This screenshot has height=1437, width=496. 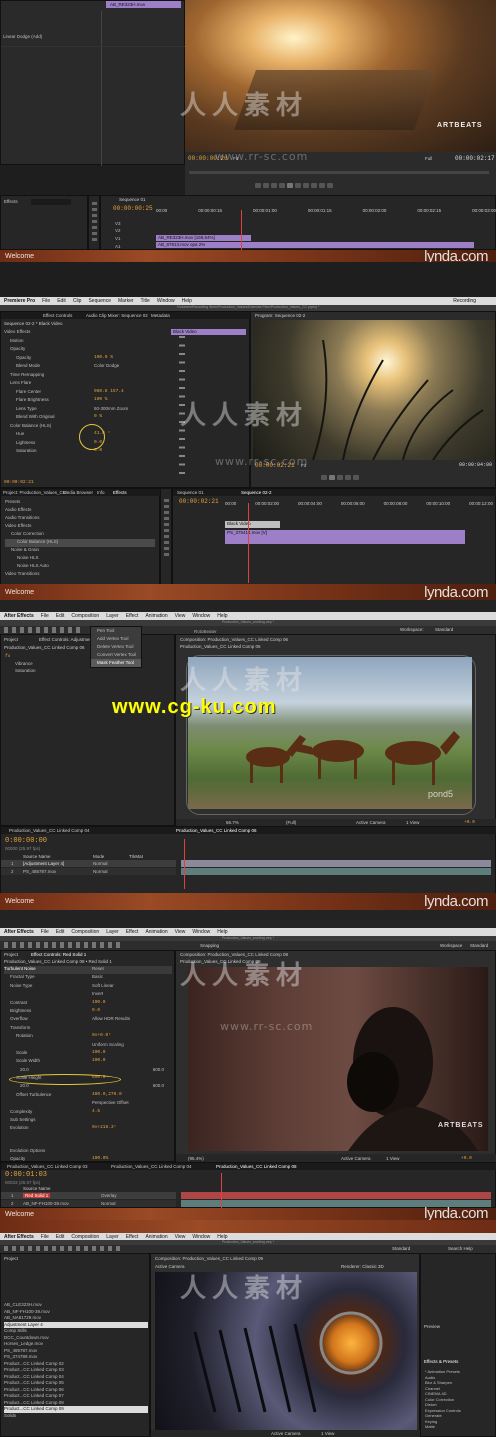 What do you see at coordinates (116, 663) in the screenshot?
I see `menu-item-mask-feather: Mask Feather Tool` at bounding box center [116, 663].